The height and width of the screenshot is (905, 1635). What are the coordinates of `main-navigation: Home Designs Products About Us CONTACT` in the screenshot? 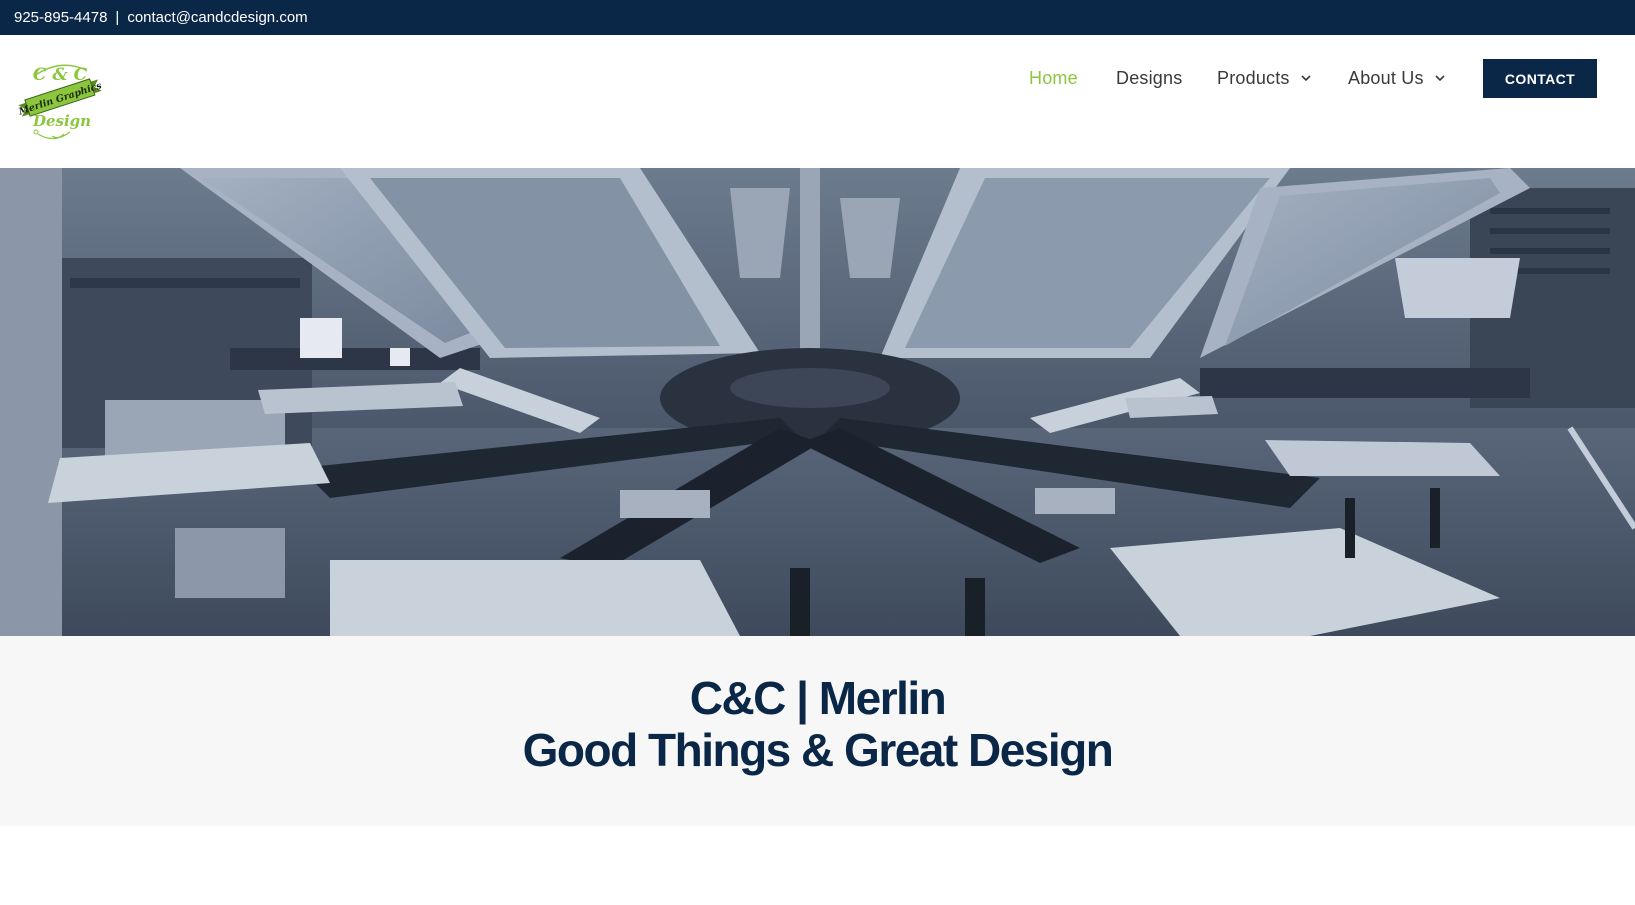 It's located at (817, 101).